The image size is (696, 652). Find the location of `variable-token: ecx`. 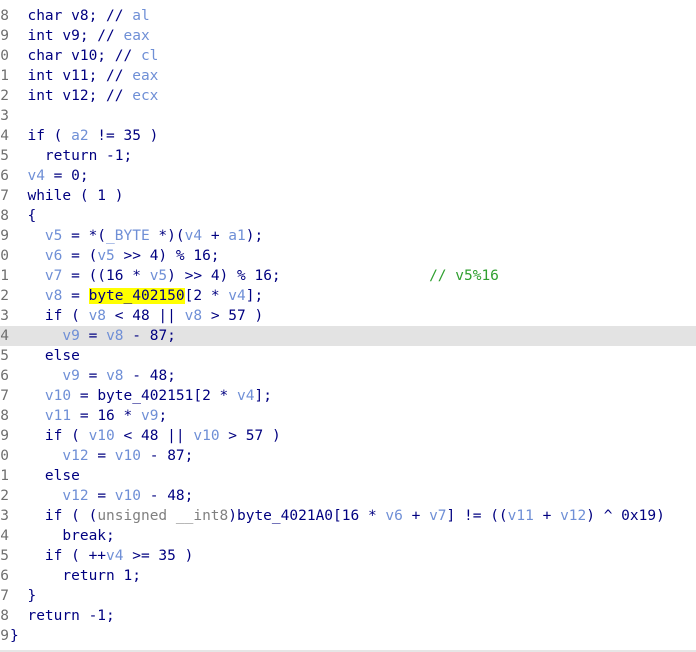

variable-token: ecx is located at coordinates (145, 96).